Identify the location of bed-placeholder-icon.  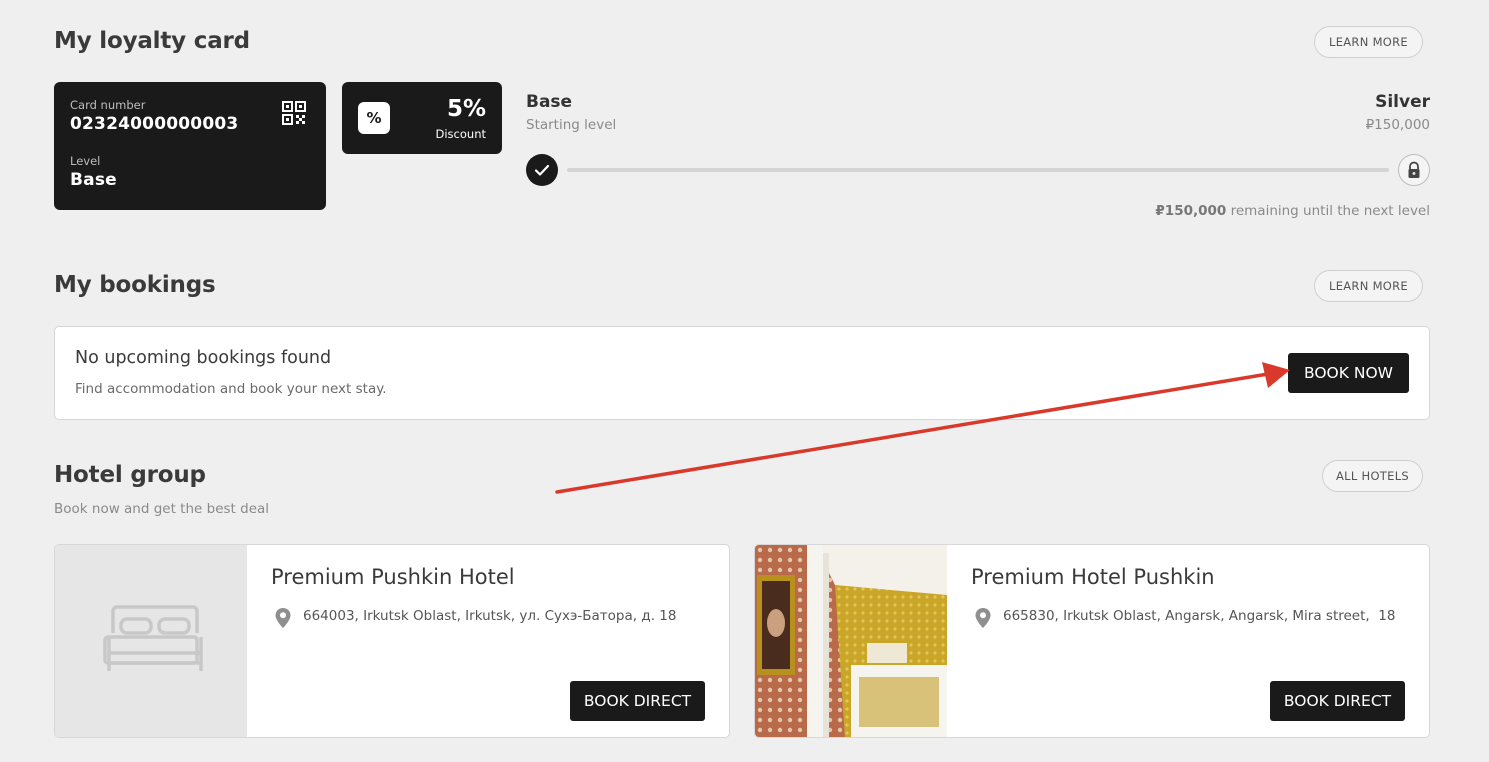
(153, 638).